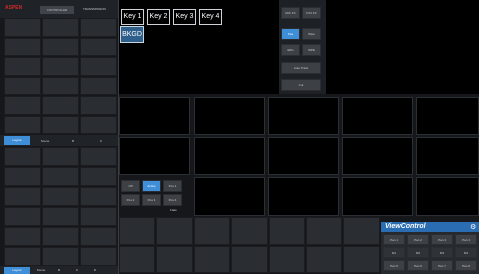 Image resolution: width=479 pixels, height=274 pixels. I want to click on tab-layout-mid: Layout, so click(17, 140).